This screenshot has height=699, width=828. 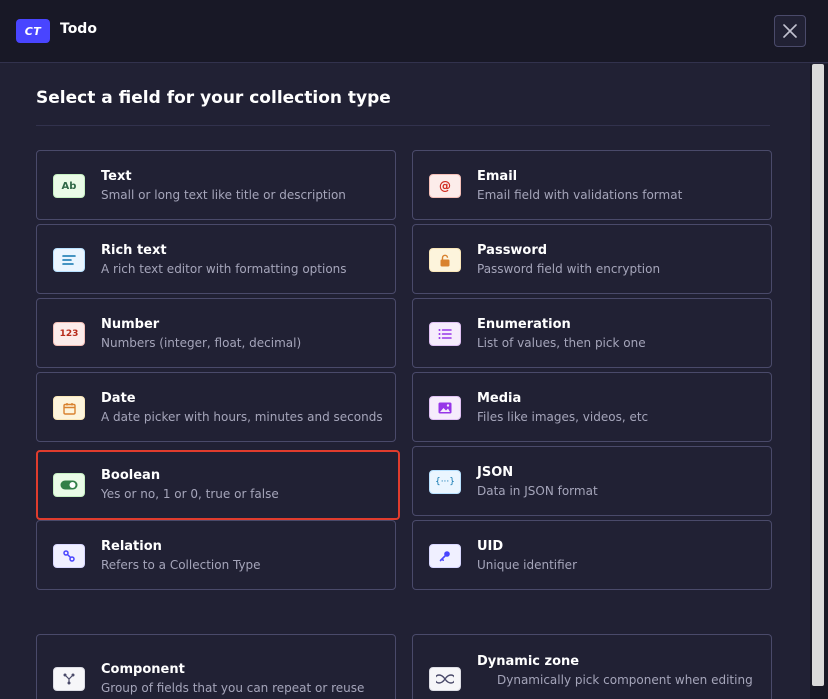 What do you see at coordinates (818, 375) in the screenshot?
I see `scrollbar-thumb` at bounding box center [818, 375].